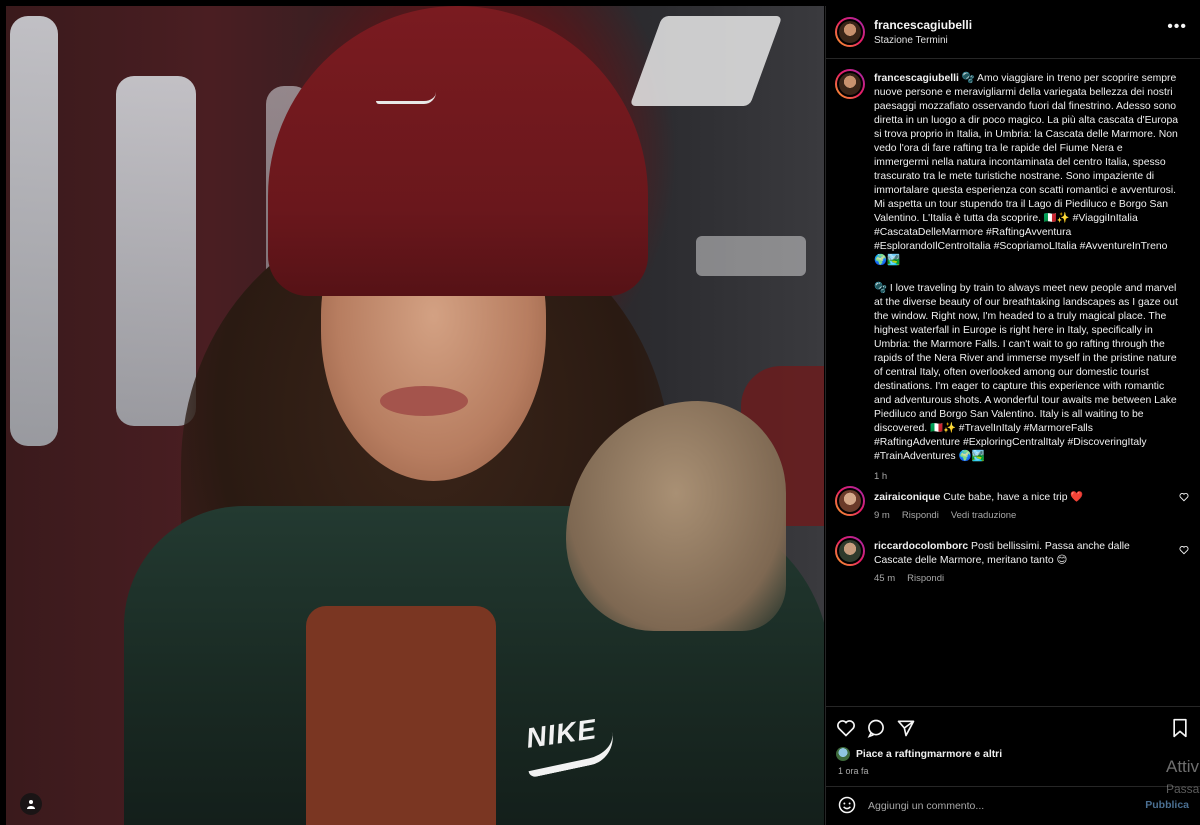 The width and height of the screenshot is (1200, 825). I want to click on author-avatar, so click(850, 32).